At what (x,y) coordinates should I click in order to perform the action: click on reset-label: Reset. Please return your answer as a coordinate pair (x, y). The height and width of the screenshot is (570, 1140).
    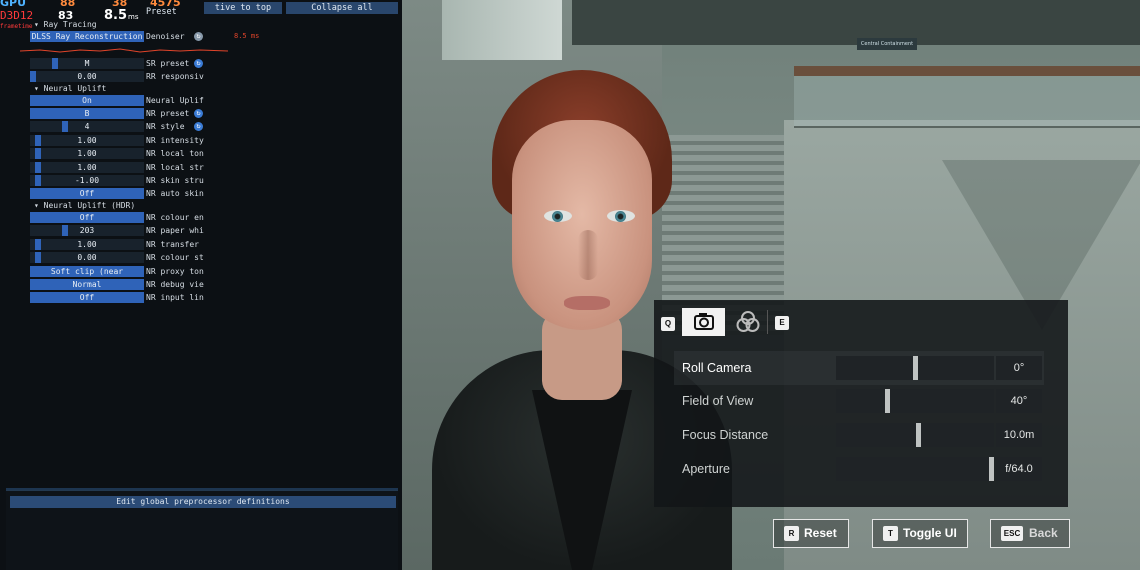
    Looking at the image, I should click on (820, 533).